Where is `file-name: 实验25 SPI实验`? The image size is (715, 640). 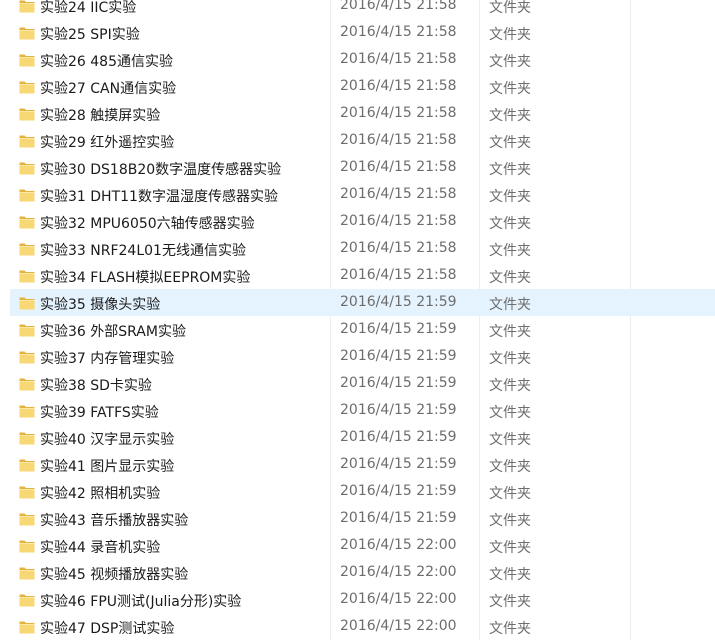
file-name: 实验25 SPI实验 is located at coordinates (90, 35).